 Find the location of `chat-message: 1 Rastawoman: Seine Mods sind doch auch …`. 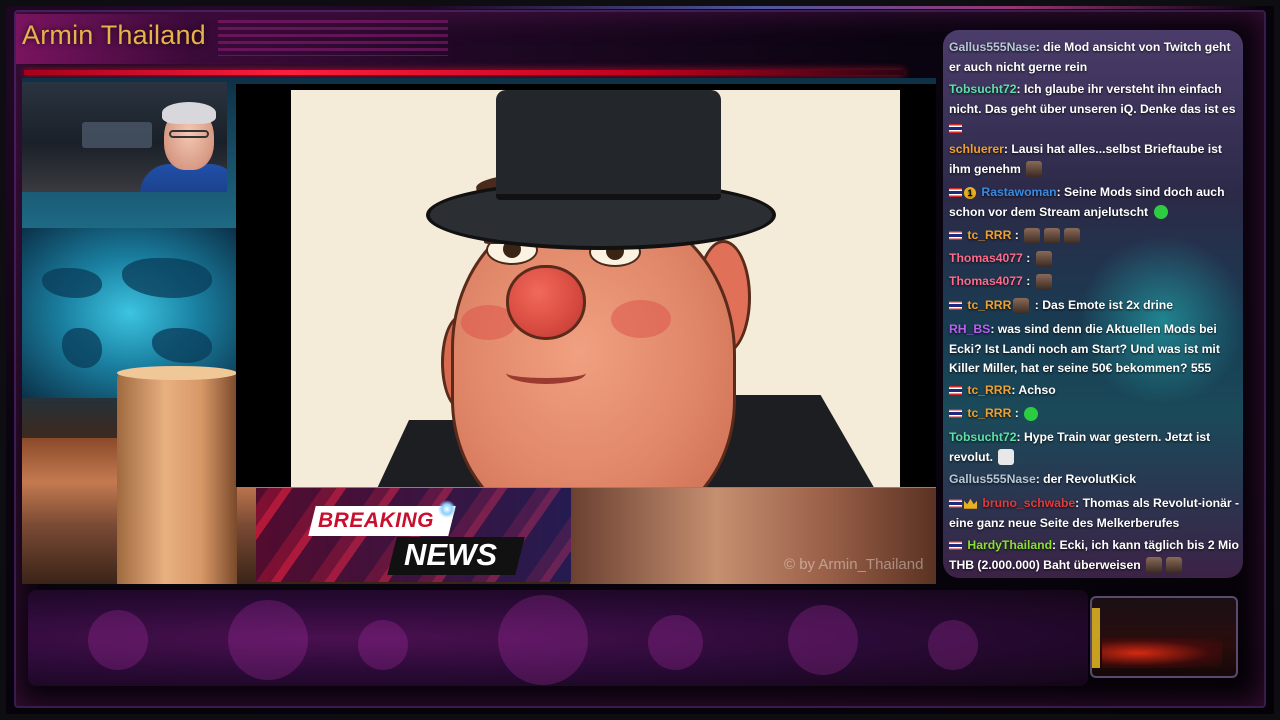

chat-message: 1 Rastawoman: Seine Mods sind doch auch … is located at coordinates (1095, 202).